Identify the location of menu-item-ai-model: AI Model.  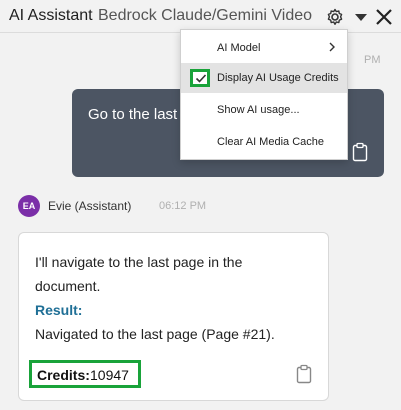
(264, 48).